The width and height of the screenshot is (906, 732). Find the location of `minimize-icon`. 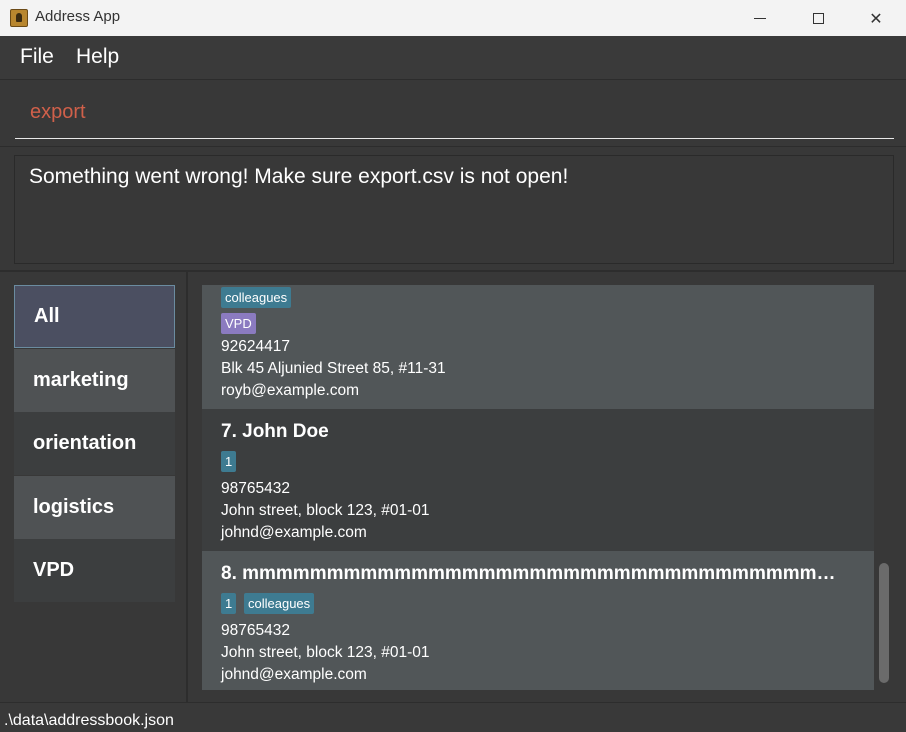

minimize-icon is located at coordinates (760, 18).